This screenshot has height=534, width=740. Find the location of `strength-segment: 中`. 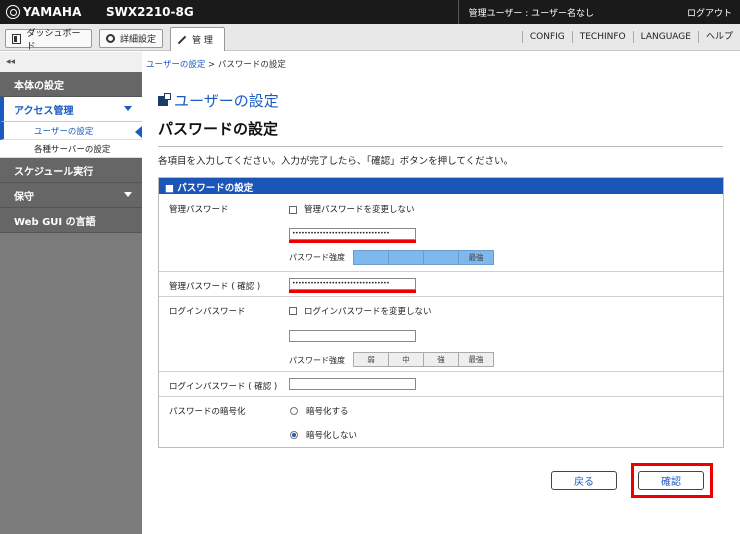

strength-segment: 中 is located at coordinates (406, 359).